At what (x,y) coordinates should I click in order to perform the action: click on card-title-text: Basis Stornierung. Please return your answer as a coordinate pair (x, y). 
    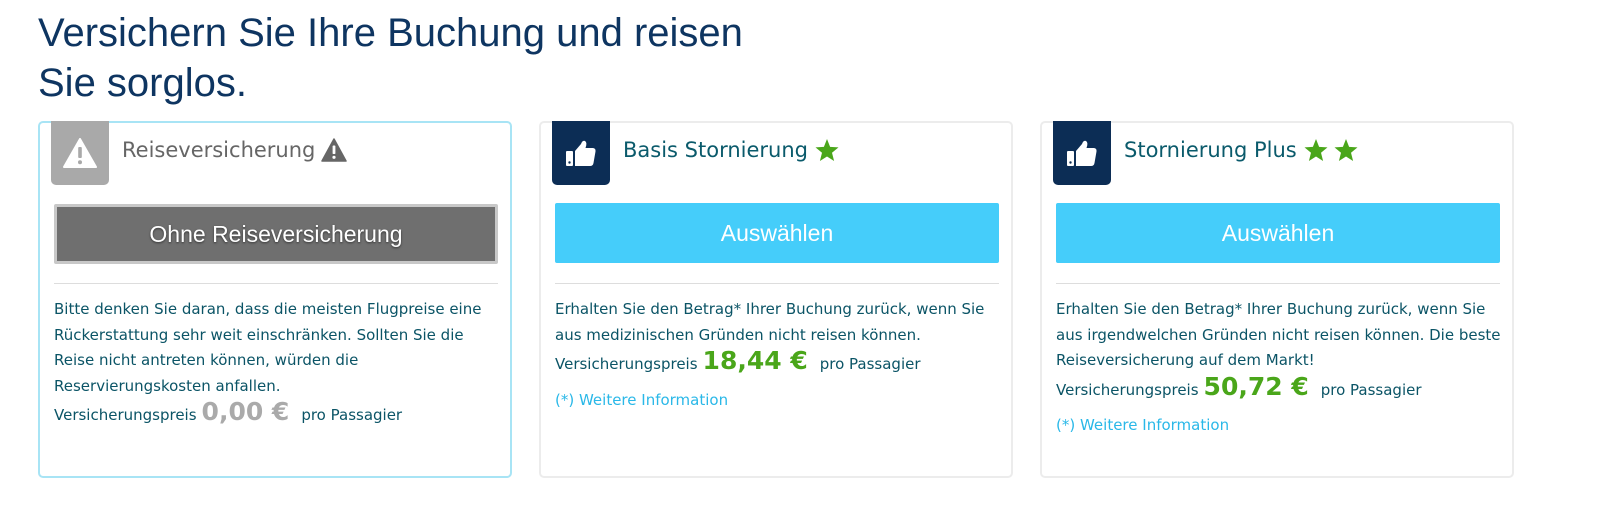
    Looking at the image, I should click on (715, 150).